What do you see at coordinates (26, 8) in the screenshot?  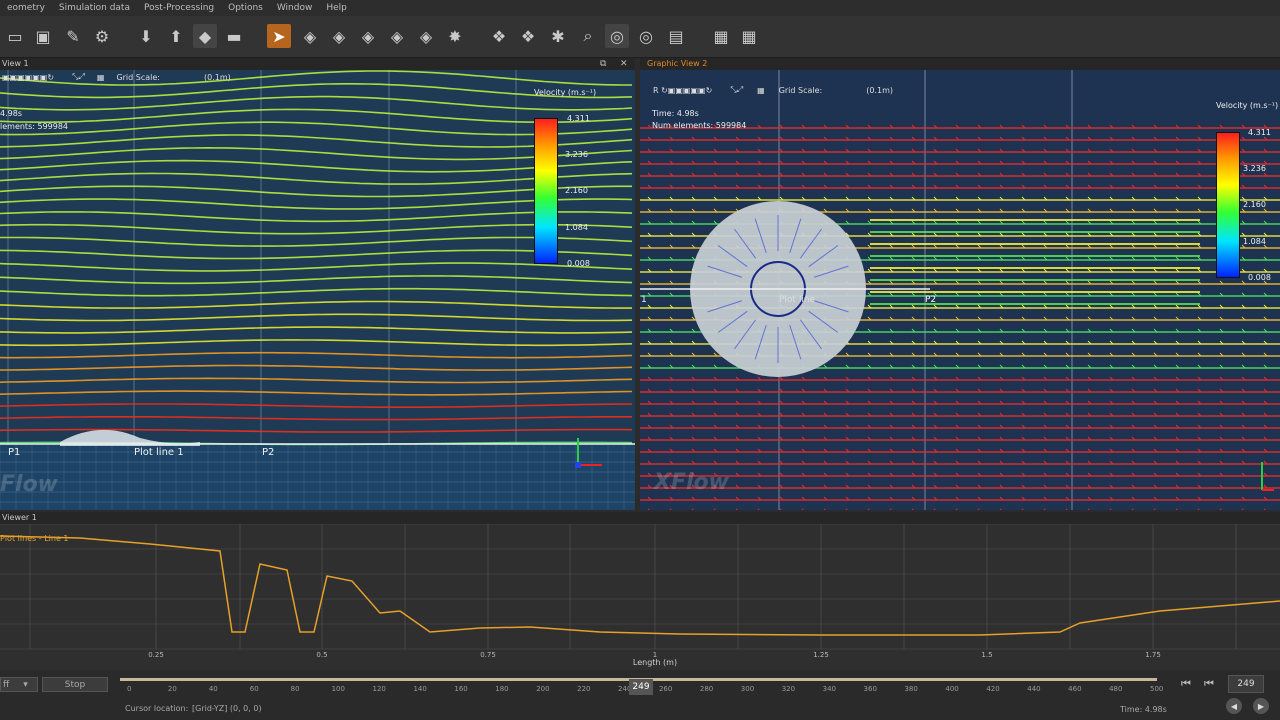 I see `menu-geometry: eometry` at bounding box center [26, 8].